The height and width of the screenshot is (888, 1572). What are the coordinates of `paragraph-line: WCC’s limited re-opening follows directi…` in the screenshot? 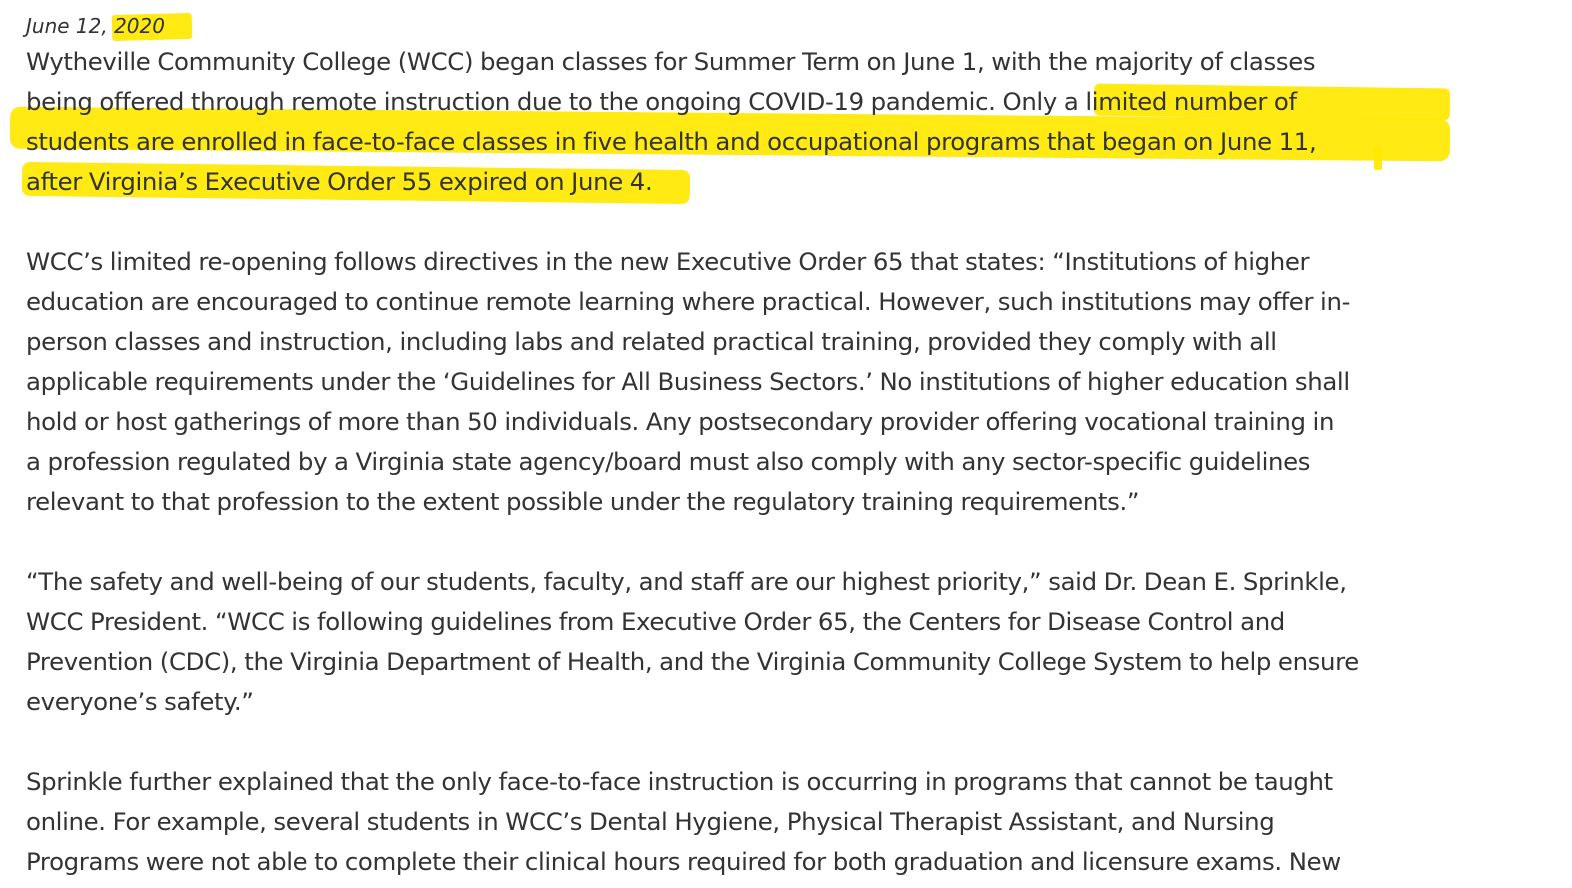 It's located at (668, 261).